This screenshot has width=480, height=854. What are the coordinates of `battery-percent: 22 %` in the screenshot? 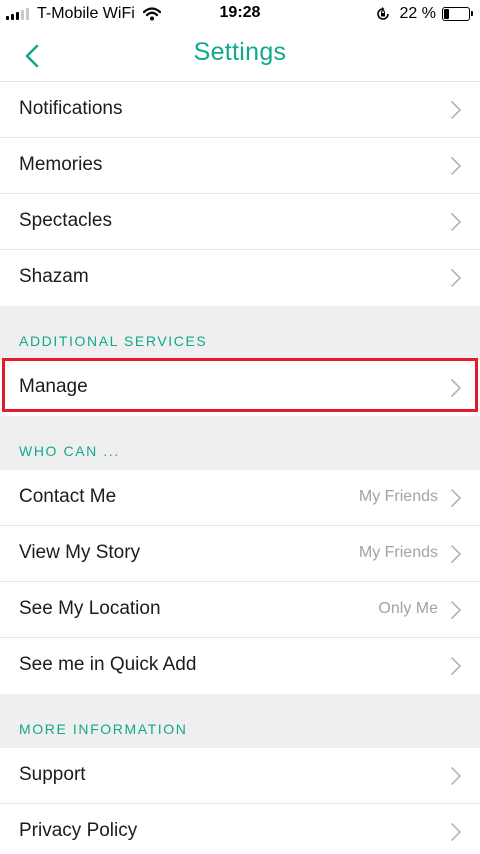 It's located at (417, 13).